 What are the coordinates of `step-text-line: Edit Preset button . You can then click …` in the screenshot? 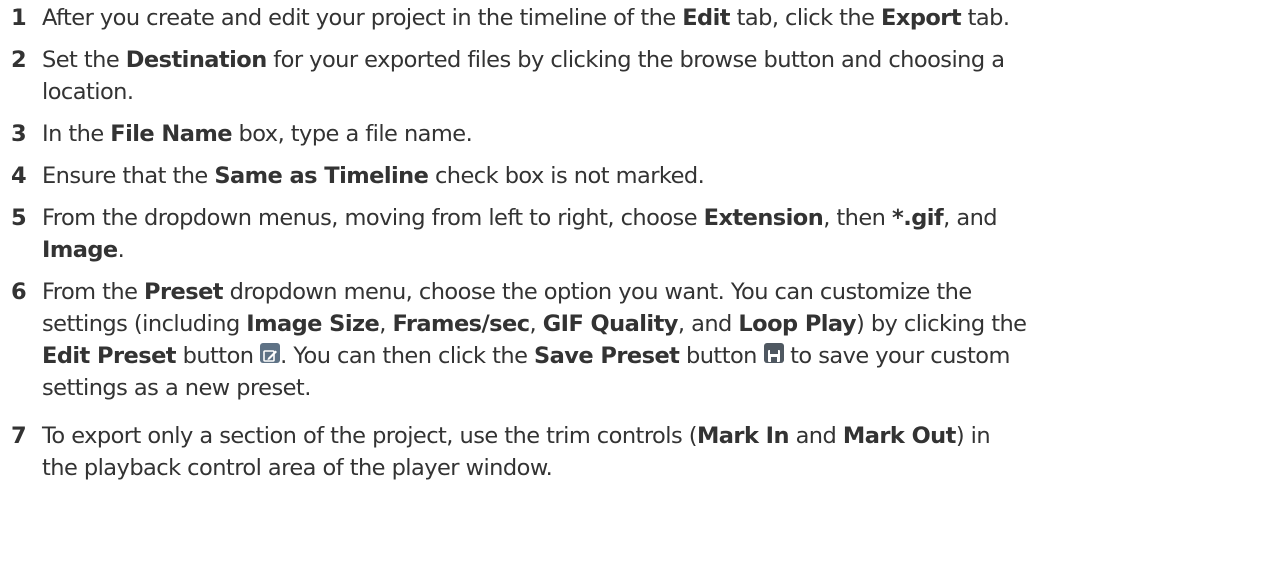 It's located at (526, 356).